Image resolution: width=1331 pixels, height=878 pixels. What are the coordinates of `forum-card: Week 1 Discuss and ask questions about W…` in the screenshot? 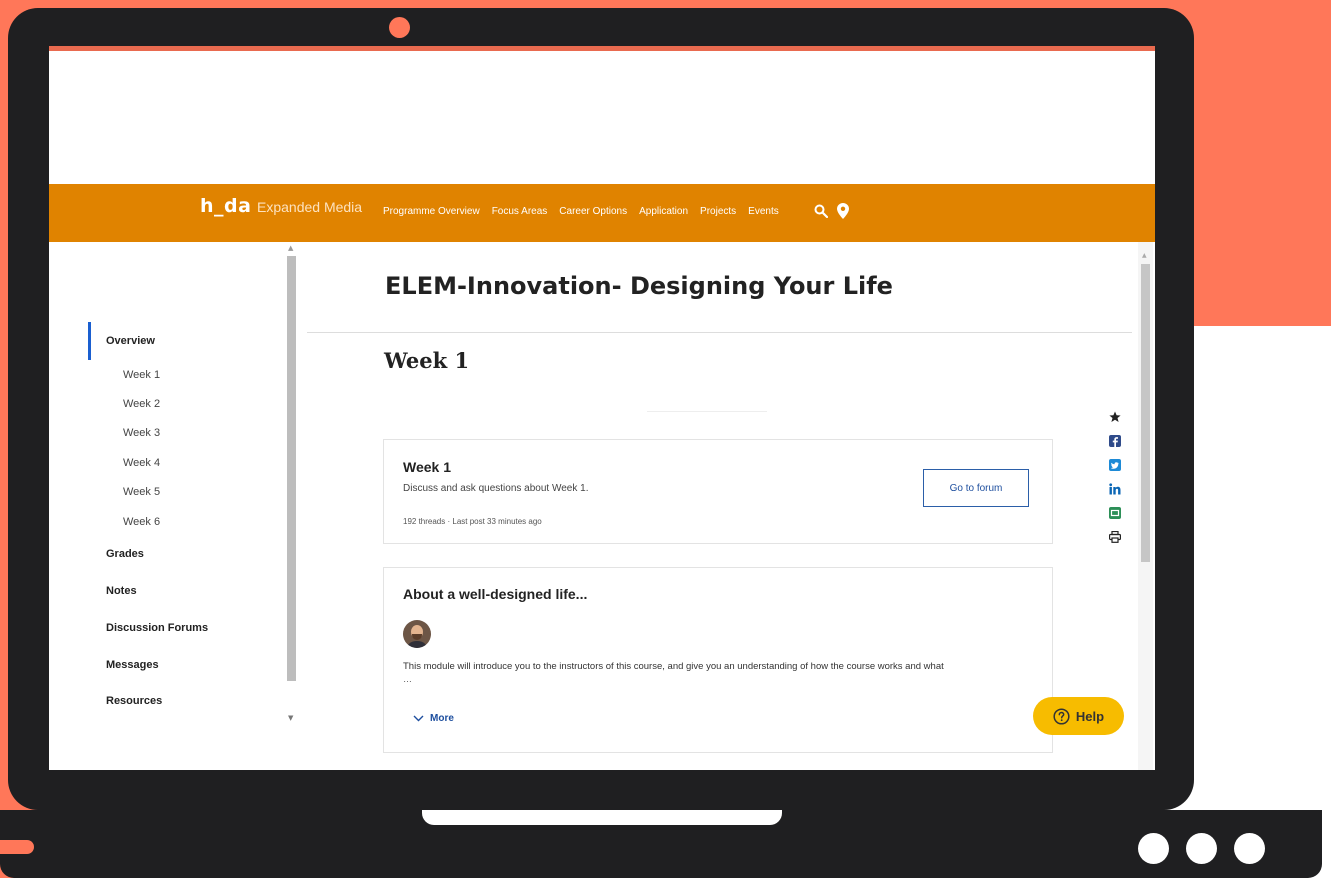 It's located at (718, 491).